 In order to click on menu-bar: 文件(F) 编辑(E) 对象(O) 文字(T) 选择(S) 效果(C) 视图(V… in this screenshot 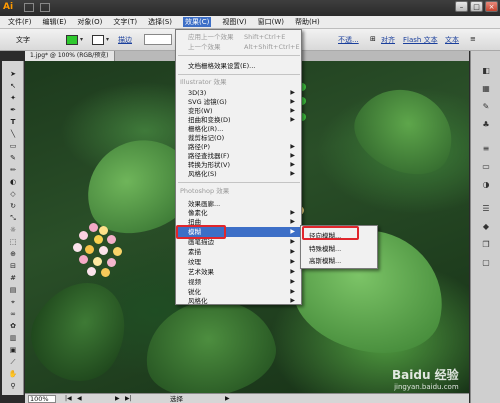, I will do `click(250, 22)`.